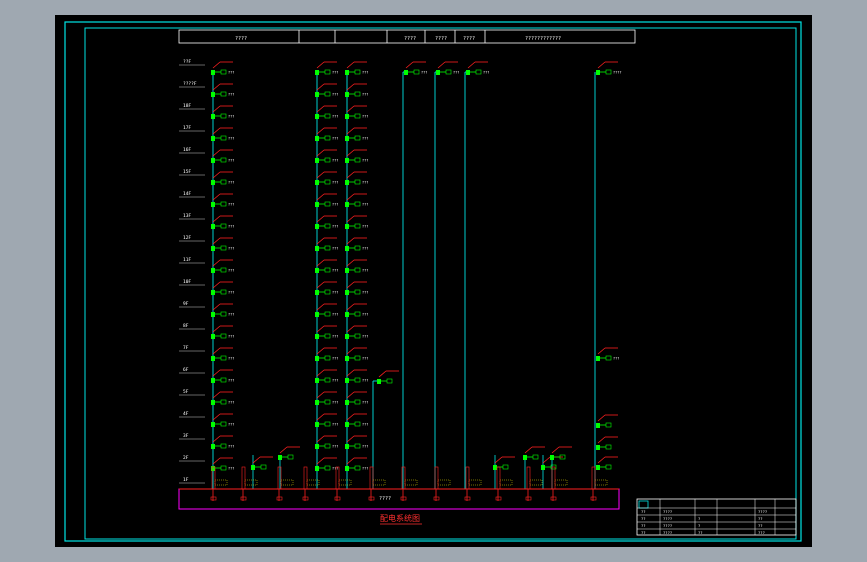  I want to click on floor-label: 11F, so click(187, 260).